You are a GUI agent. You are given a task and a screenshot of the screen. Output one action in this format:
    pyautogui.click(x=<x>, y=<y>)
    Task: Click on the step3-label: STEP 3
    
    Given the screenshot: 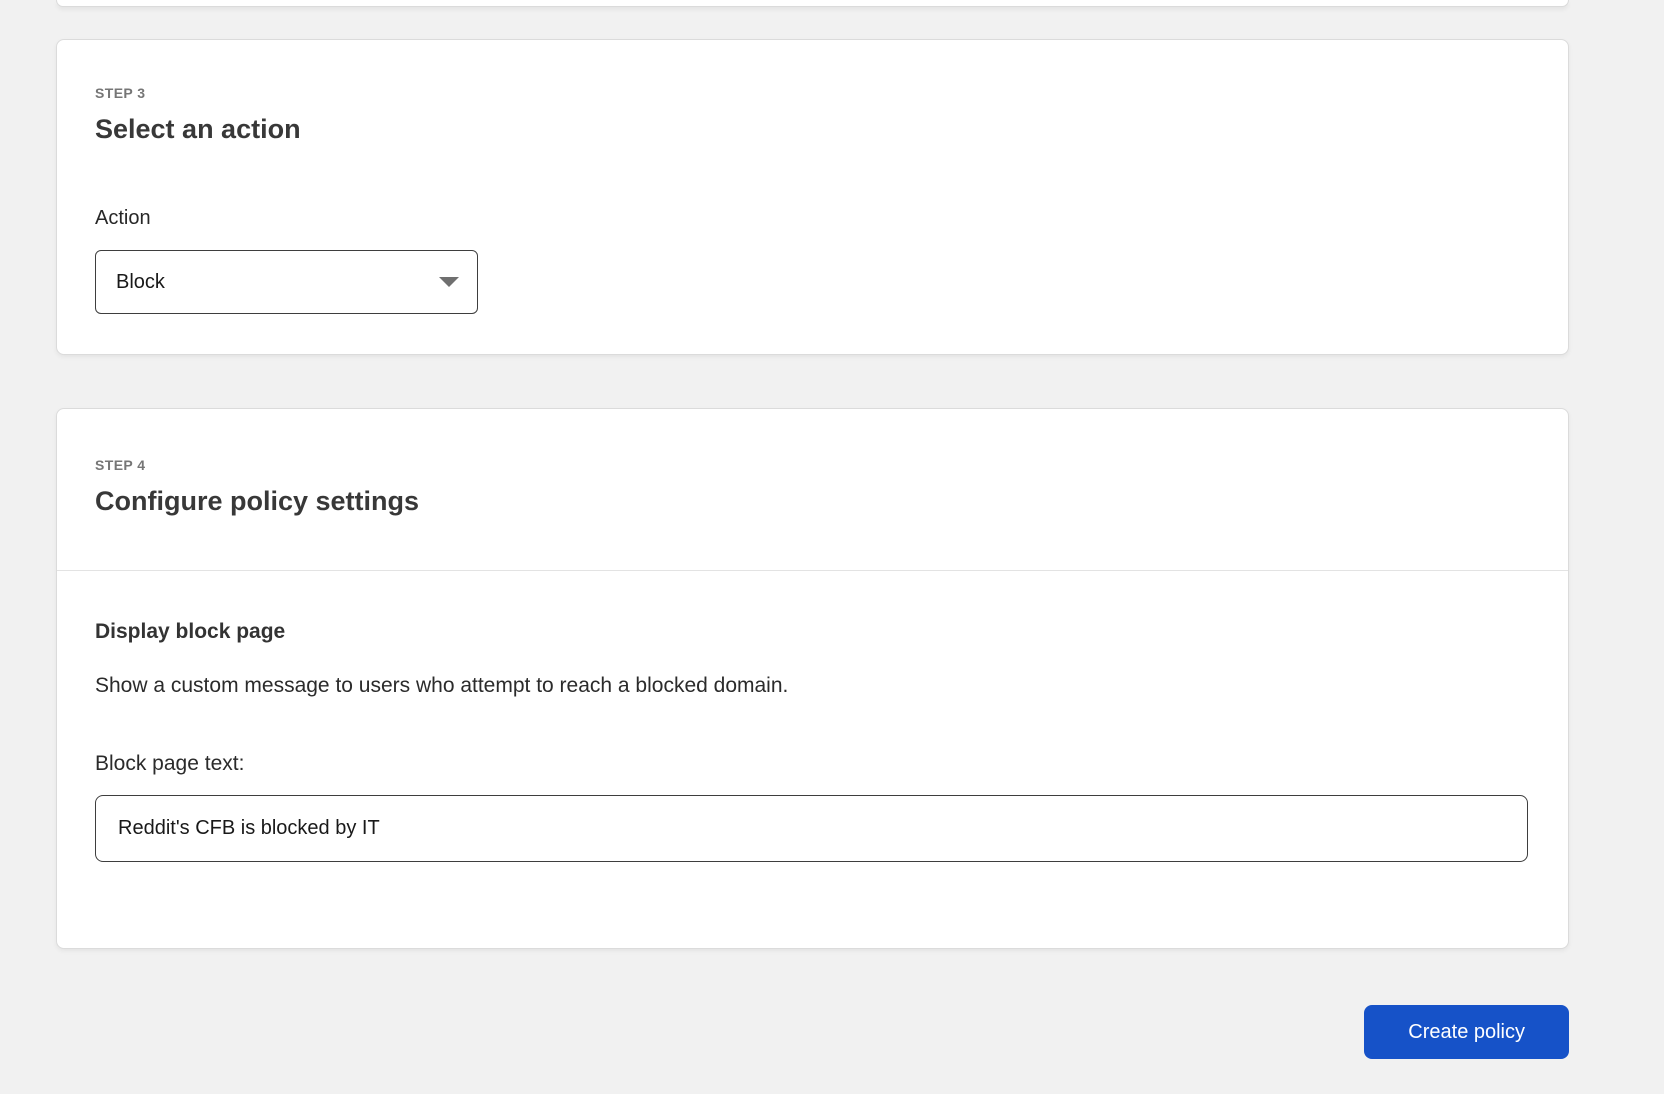 What is the action you would take?
    pyautogui.click(x=120, y=93)
    